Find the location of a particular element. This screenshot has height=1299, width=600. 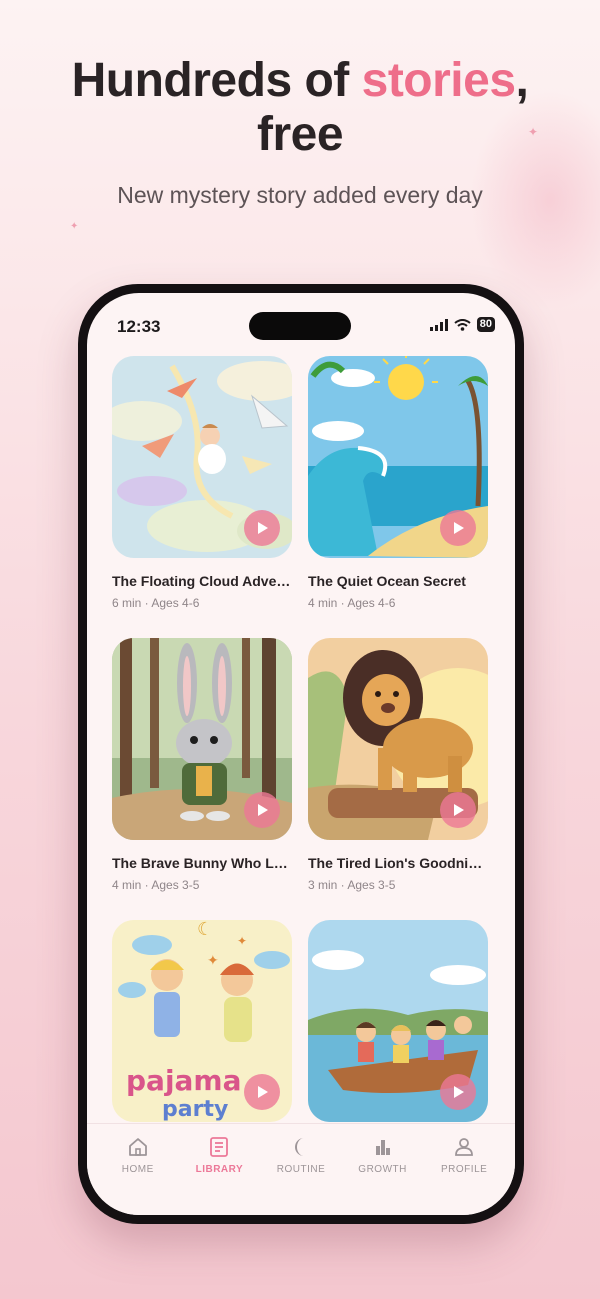

story-card: ✦ ✦ ☾ pajama party is located at coordinates (202, 1021).